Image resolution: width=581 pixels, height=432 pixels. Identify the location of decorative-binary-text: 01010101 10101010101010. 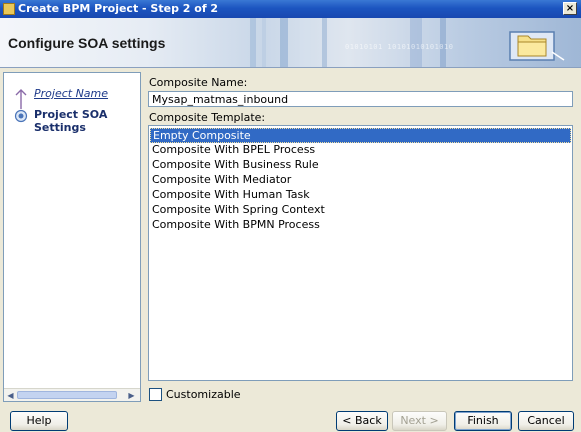
(399, 47).